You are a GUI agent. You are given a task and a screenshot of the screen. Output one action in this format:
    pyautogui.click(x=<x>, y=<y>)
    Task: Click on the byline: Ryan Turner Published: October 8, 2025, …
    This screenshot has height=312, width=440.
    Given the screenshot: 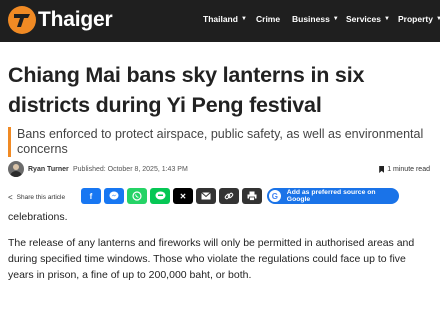 What is the action you would take?
    pyautogui.click(x=220, y=170)
    